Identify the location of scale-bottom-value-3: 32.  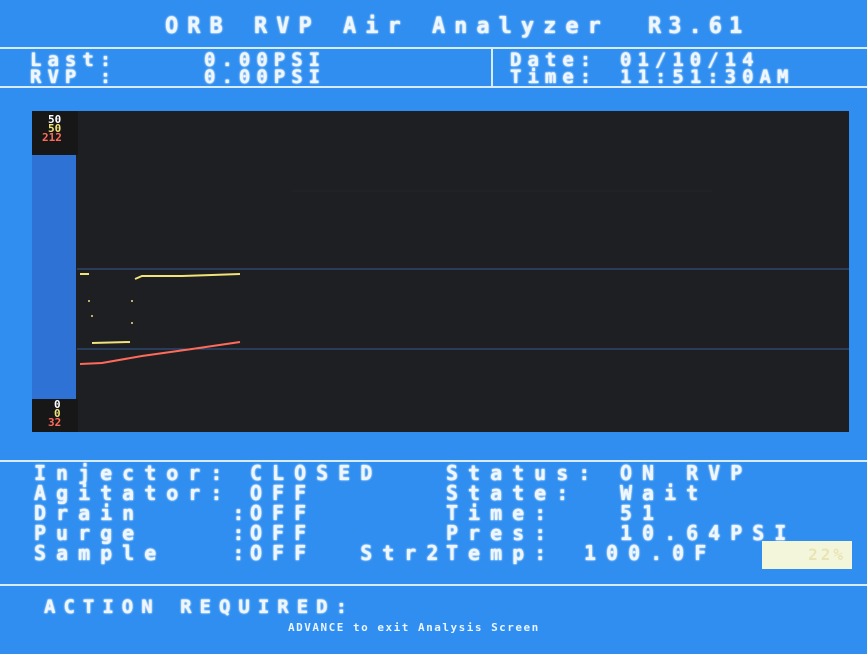
(55, 422).